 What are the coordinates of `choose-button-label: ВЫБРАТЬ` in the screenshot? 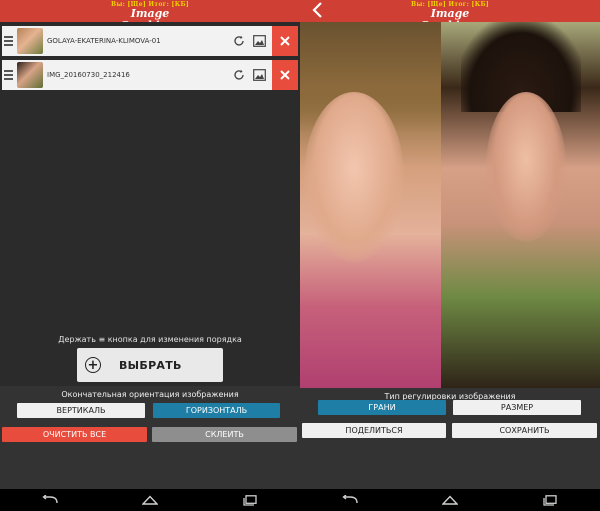 It's located at (150, 365).